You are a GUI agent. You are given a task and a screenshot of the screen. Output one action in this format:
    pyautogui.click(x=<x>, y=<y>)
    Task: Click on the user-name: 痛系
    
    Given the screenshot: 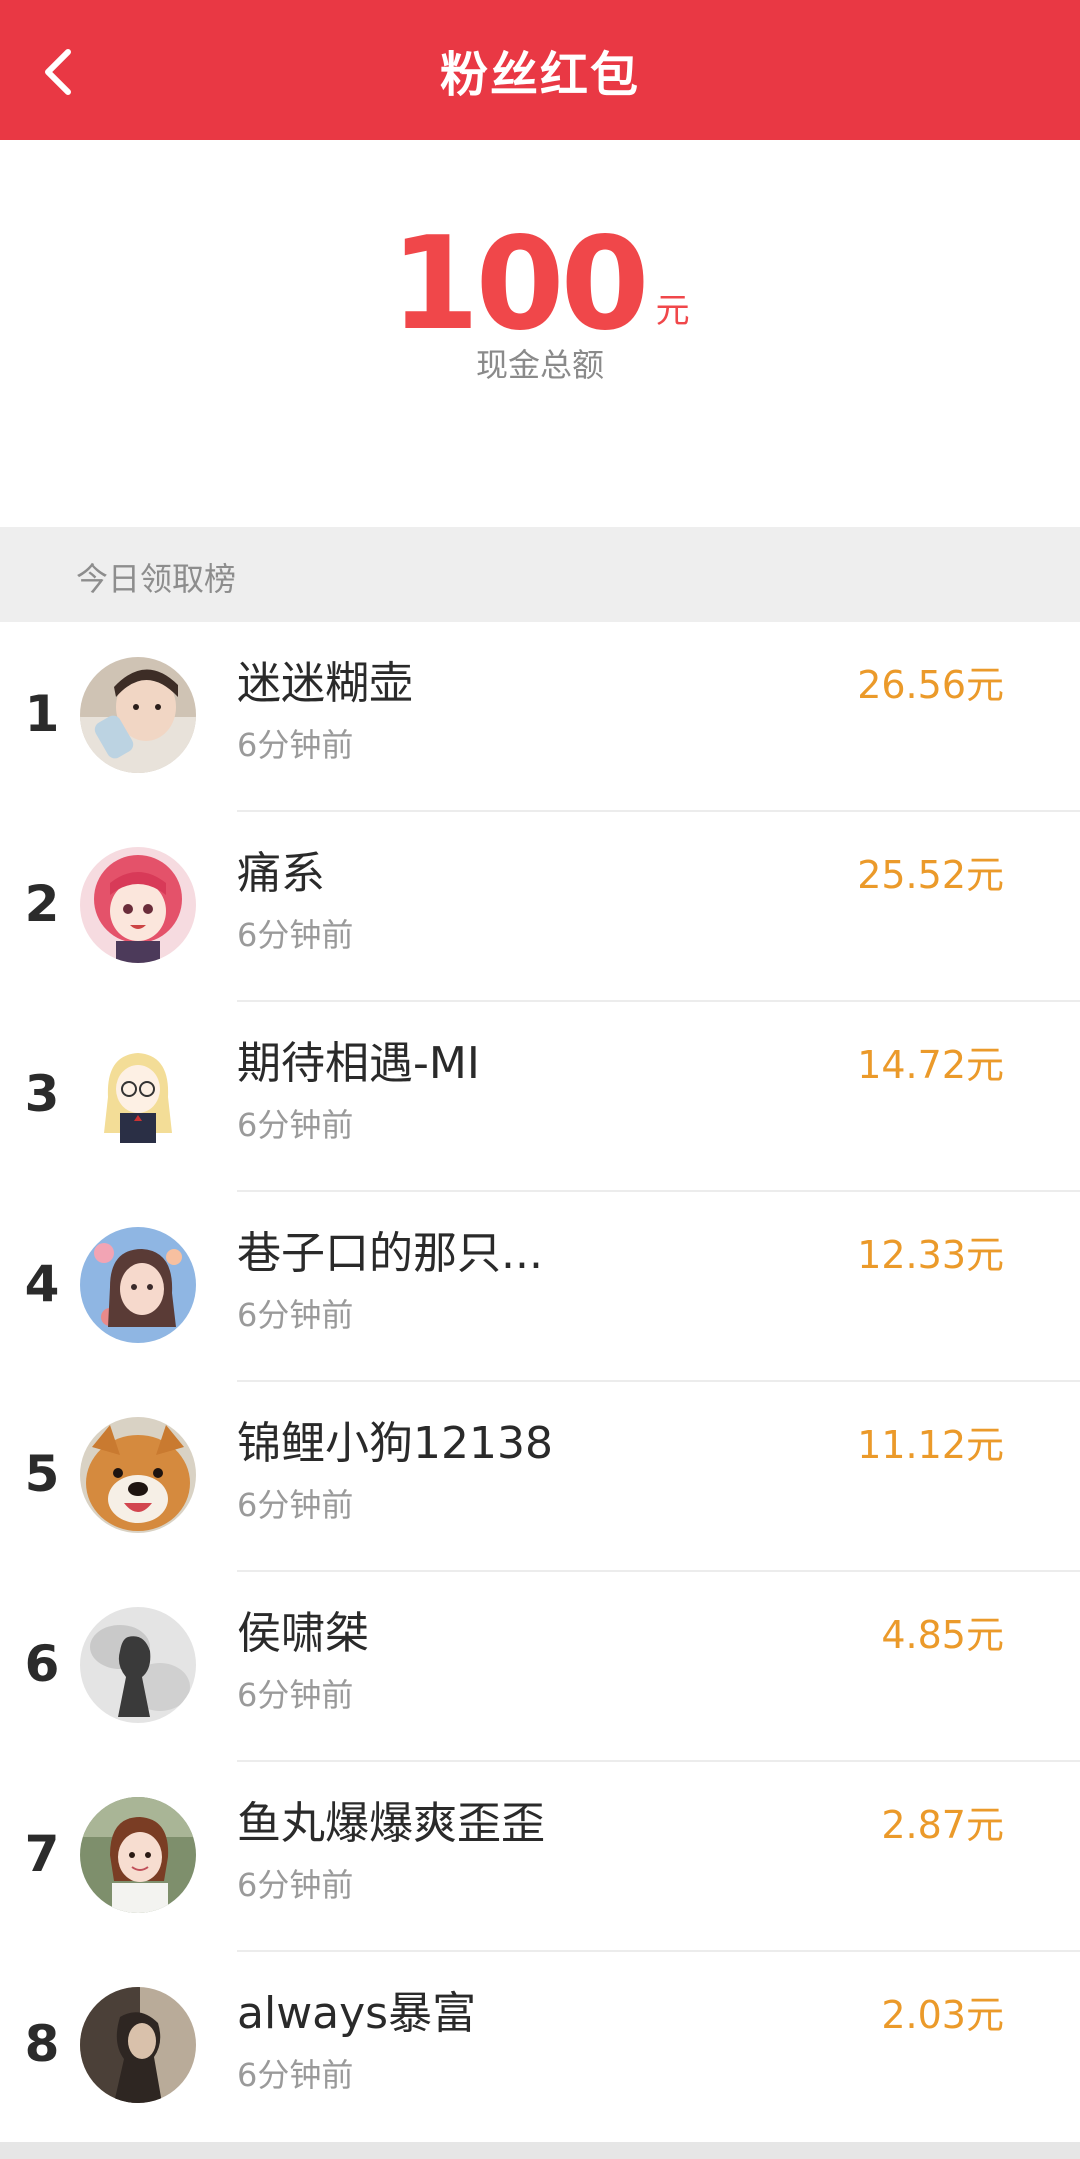 What is the action you would take?
    pyautogui.click(x=281, y=873)
    